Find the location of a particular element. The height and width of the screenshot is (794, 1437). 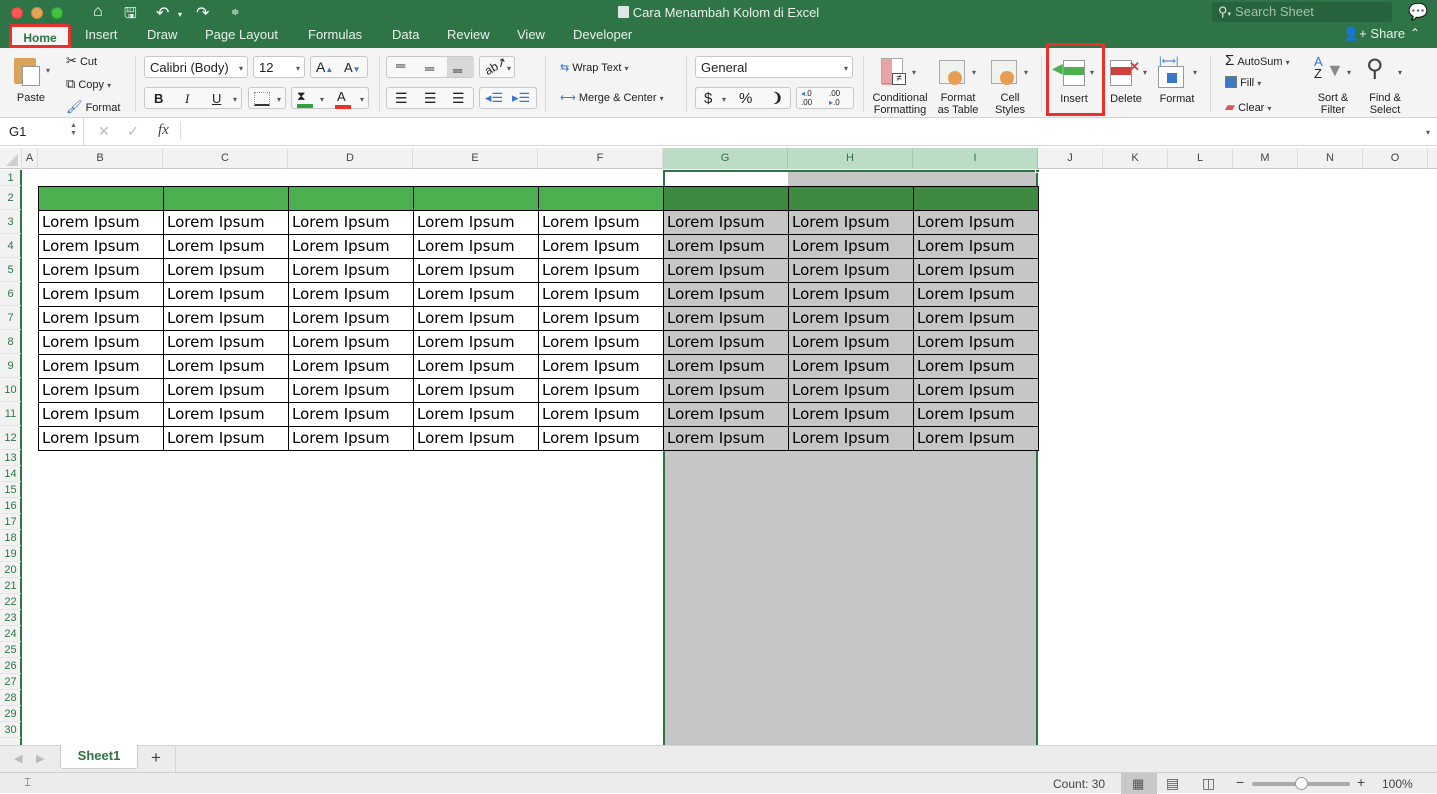

row-header-9: 9 is located at coordinates (10, 366).